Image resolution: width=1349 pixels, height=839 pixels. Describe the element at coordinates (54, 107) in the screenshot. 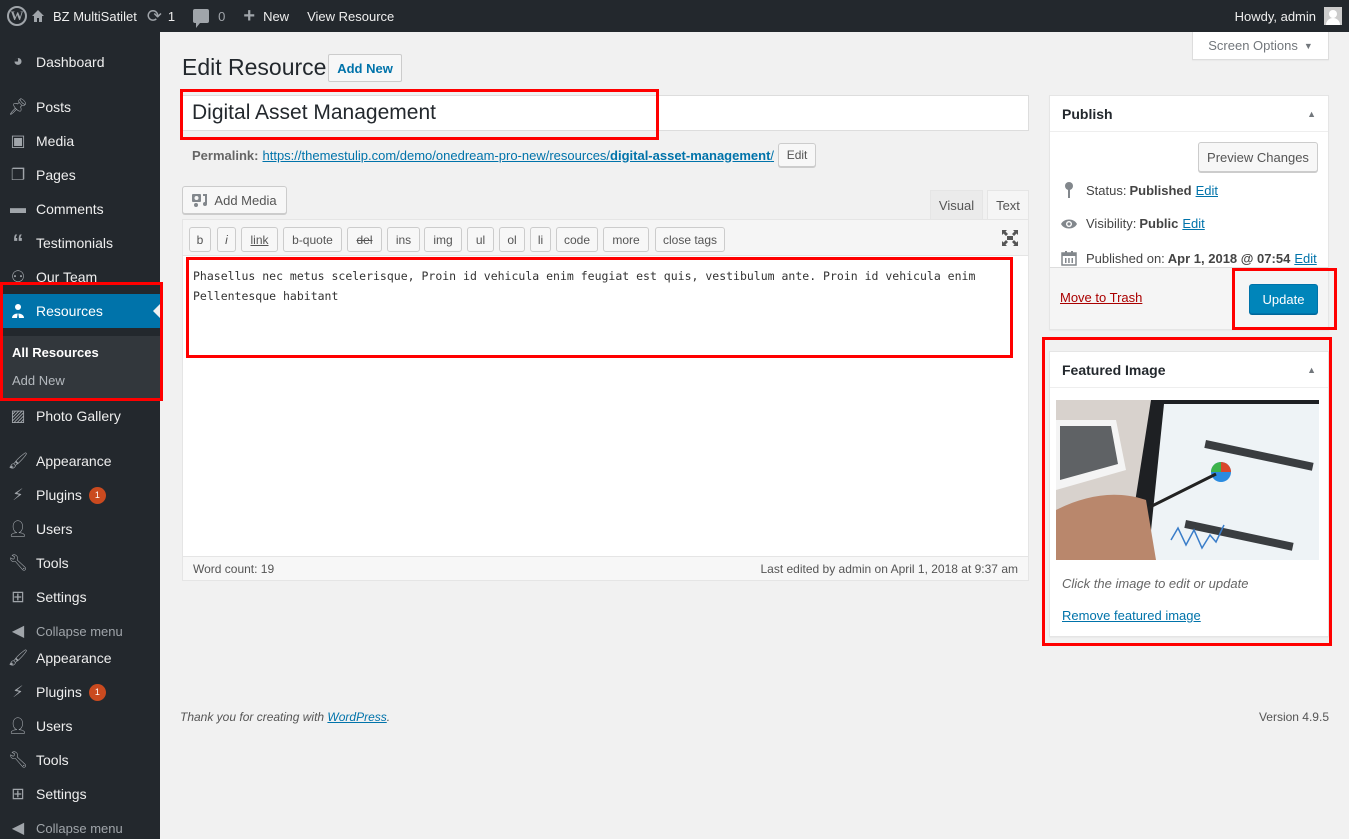

I see `sidebar-item-label: Posts` at that location.